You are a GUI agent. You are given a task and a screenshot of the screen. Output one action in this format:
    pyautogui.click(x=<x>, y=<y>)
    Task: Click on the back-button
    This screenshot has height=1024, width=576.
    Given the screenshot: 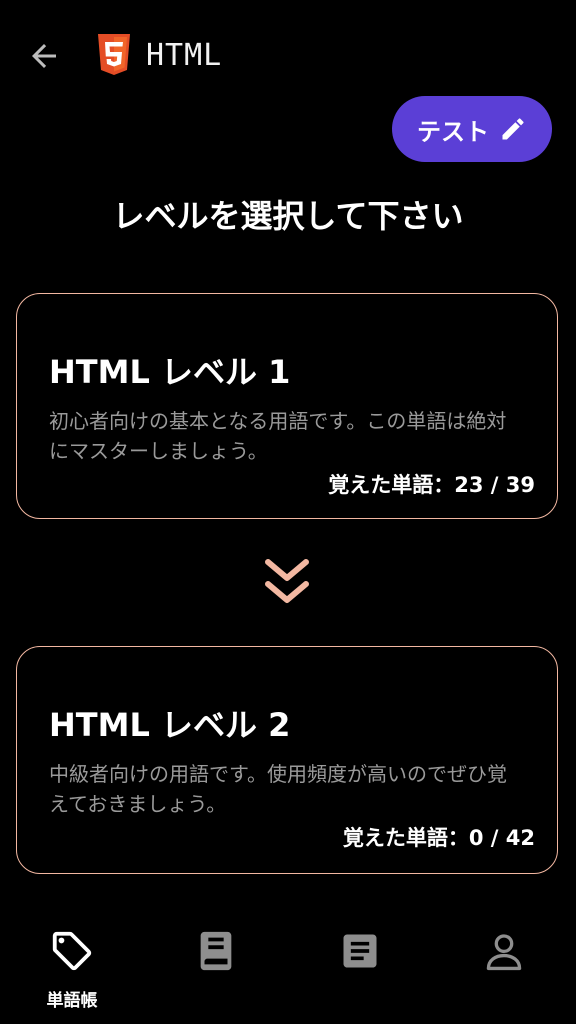 What is the action you would take?
    pyautogui.click(x=44, y=56)
    